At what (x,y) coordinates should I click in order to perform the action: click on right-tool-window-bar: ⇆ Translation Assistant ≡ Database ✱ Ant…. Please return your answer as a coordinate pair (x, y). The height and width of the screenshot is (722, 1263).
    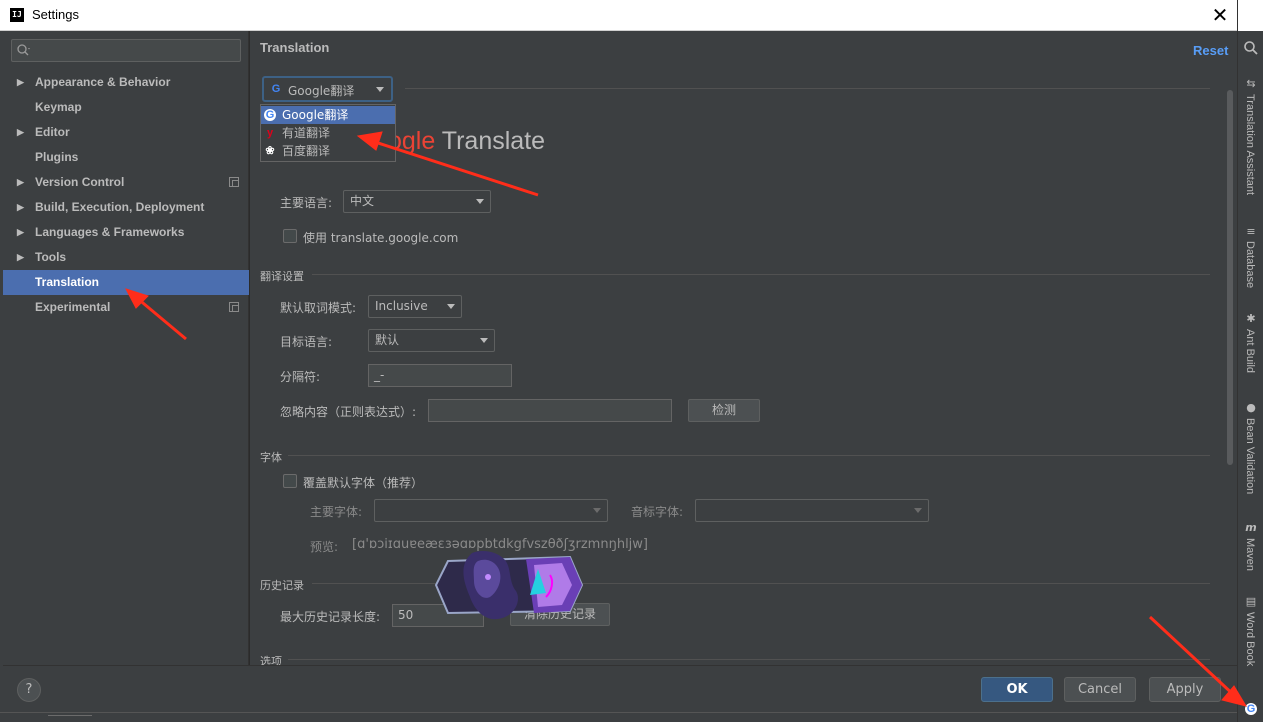
    Looking at the image, I should click on (1250, 361).